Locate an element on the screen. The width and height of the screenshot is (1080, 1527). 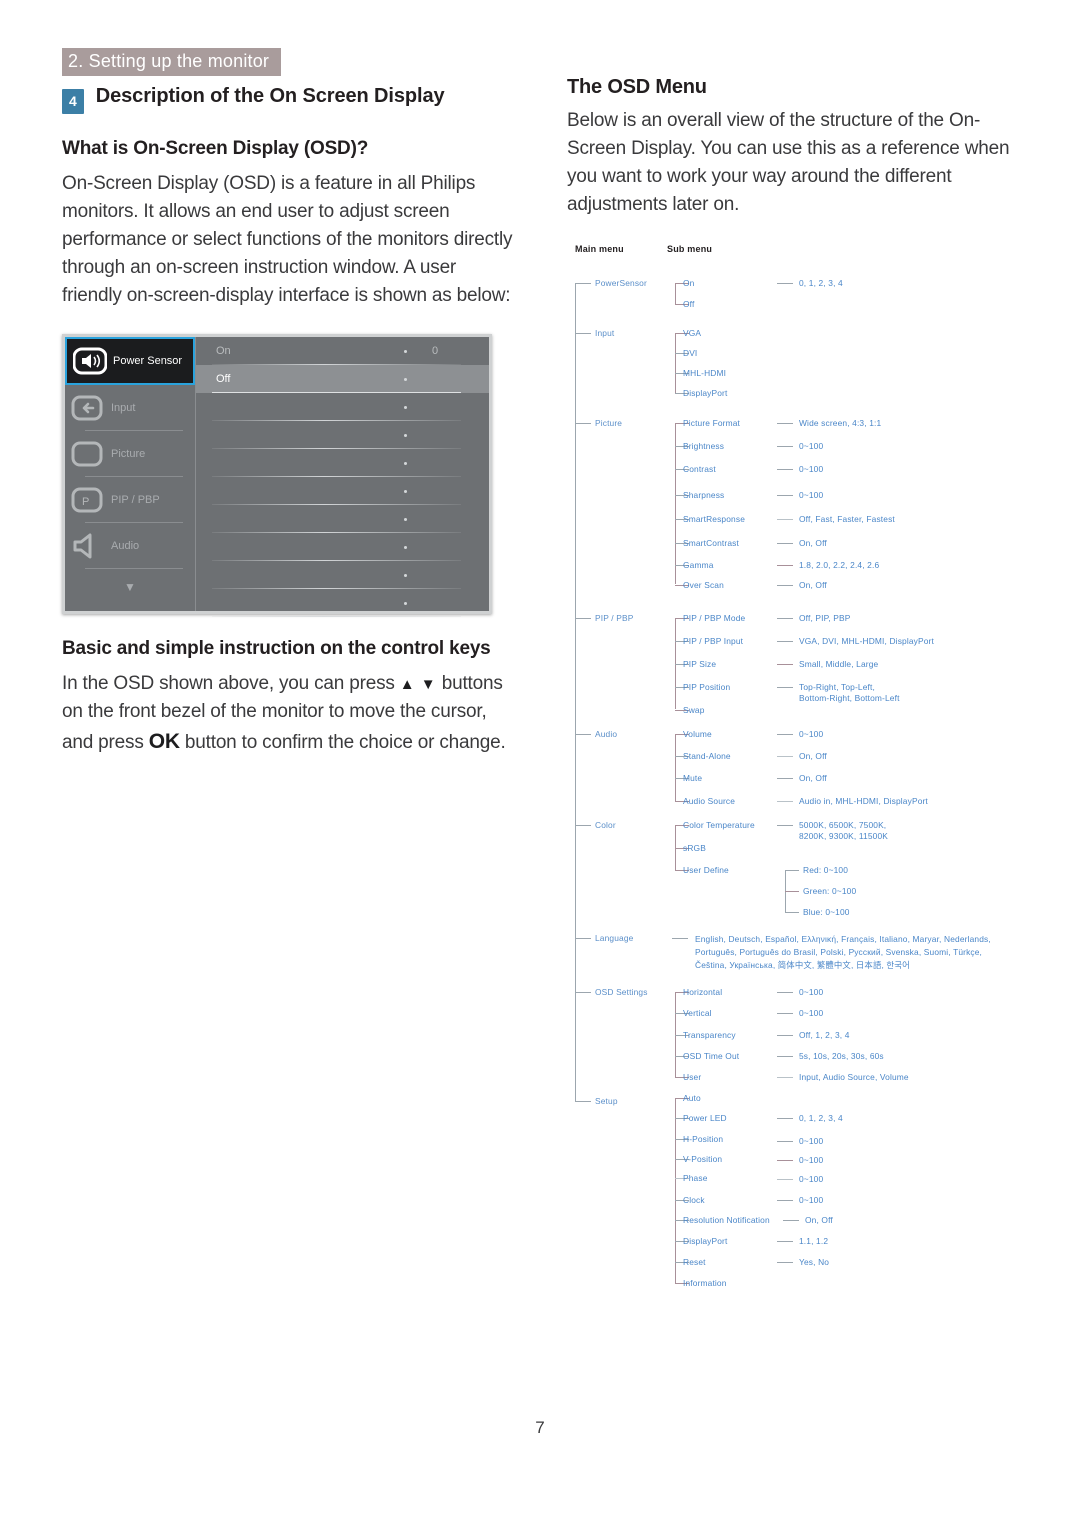
tree-sub-input-dvi: DVI is located at coordinates (690, 353).